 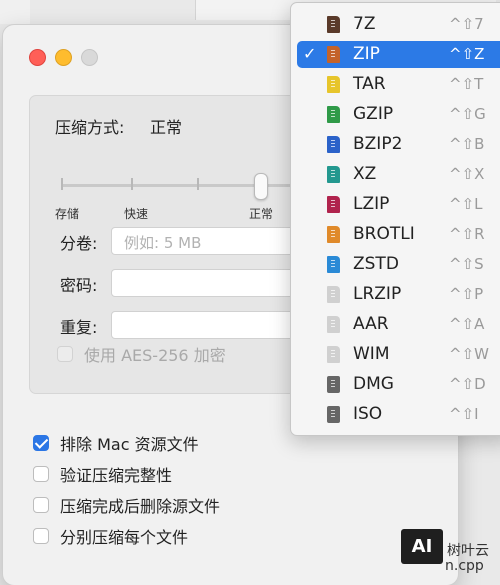 I want to click on menu-item-xz: XZ ^⇧X, so click(x=398, y=174).